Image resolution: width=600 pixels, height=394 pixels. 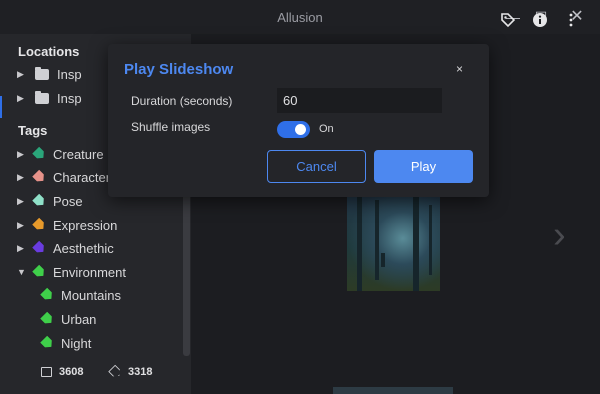 What do you see at coordinates (316, 166) in the screenshot?
I see `cancel-button: Cancel` at bounding box center [316, 166].